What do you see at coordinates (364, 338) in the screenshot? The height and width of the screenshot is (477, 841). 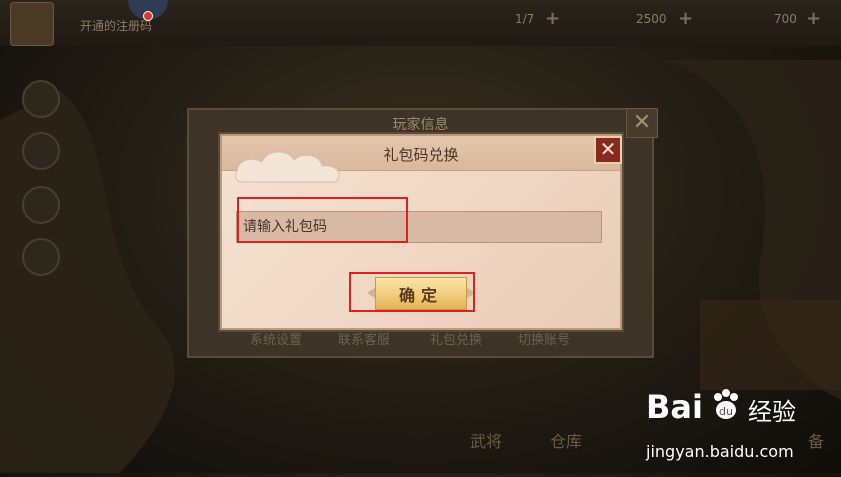 I see `menu-contact-support: 联系客服` at bounding box center [364, 338].